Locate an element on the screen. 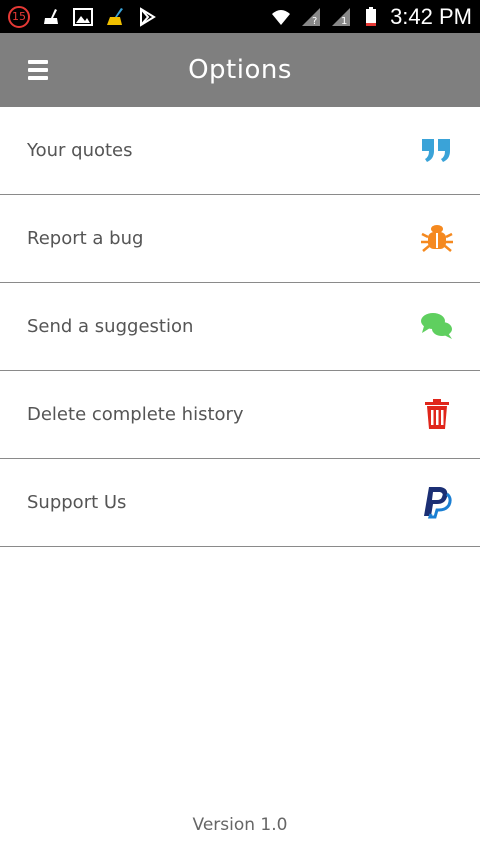 This screenshot has height=853, width=480. bug-icon is located at coordinates (437, 238).